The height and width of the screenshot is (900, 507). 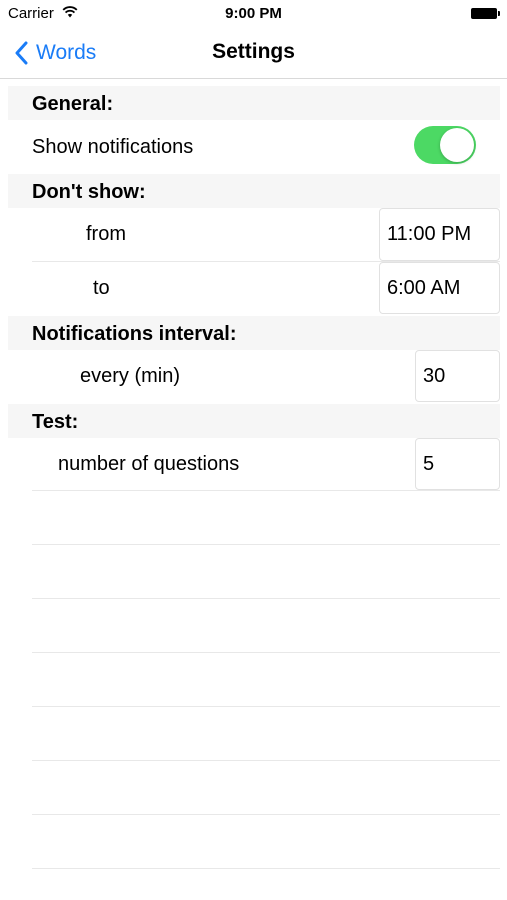 I want to click on section-title-interval: Notifications interval:, so click(x=134, y=334).